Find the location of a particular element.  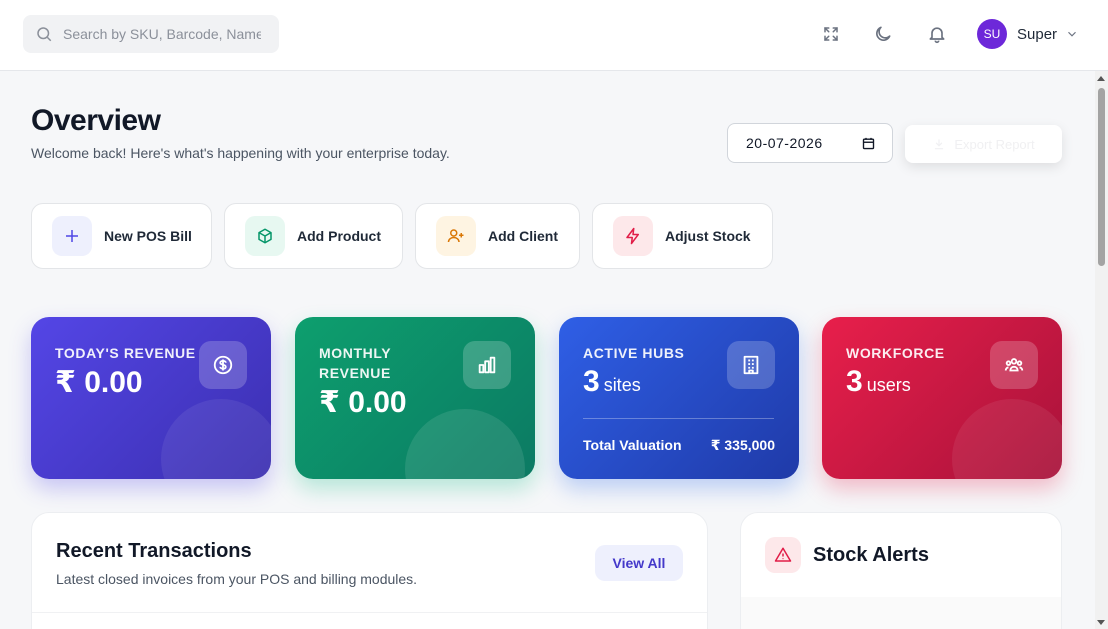

building-icon is located at coordinates (751, 365).